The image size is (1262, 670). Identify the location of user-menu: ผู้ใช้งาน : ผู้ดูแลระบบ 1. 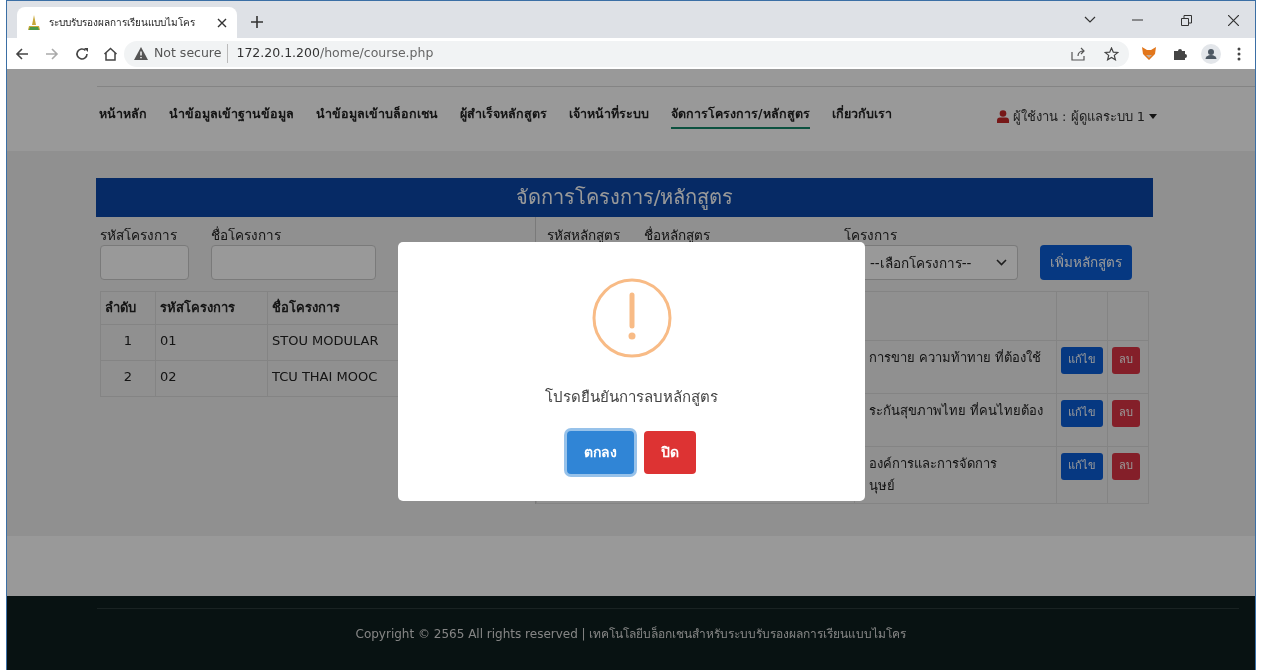
(1076, 117).